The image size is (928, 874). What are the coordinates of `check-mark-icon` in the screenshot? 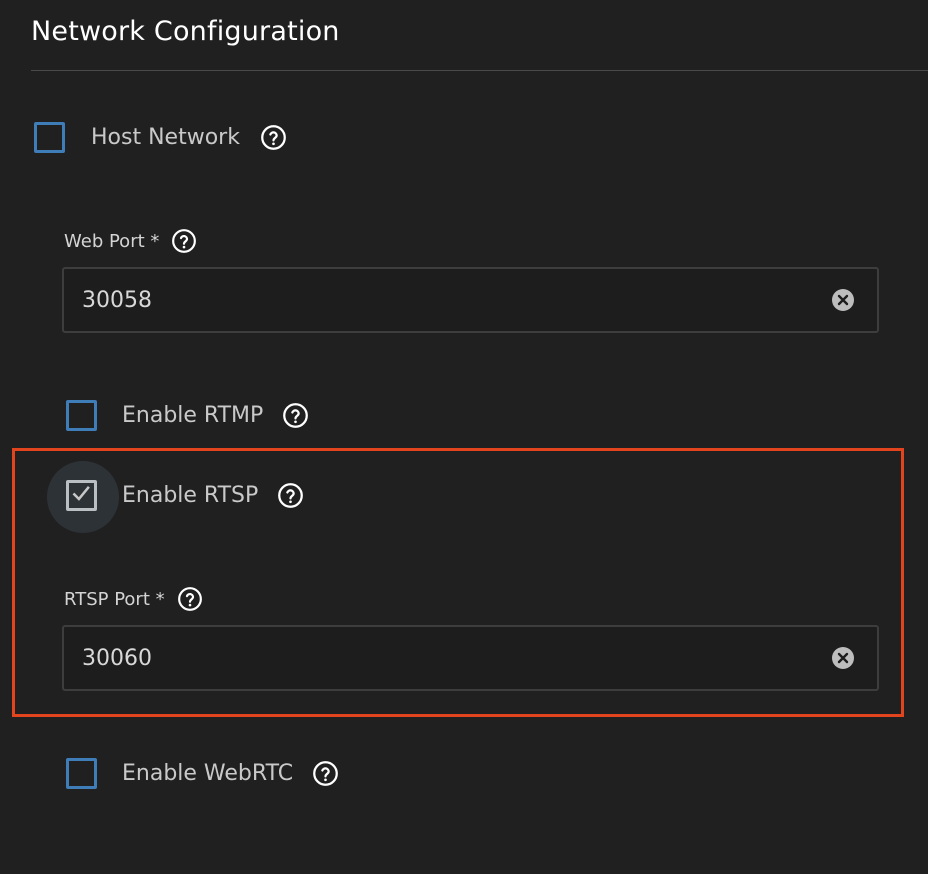 It's located at (81, 493).